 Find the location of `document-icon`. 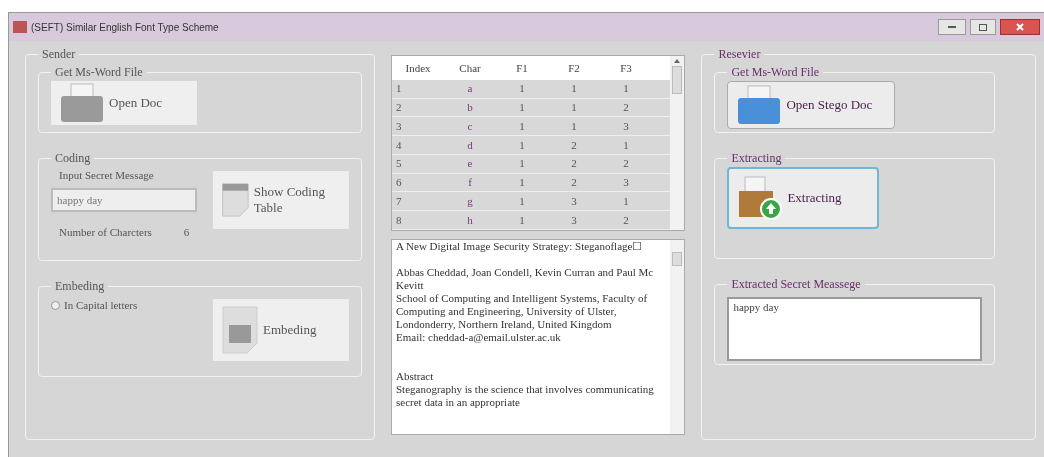

document-icon is located at coordinates (240, 330).